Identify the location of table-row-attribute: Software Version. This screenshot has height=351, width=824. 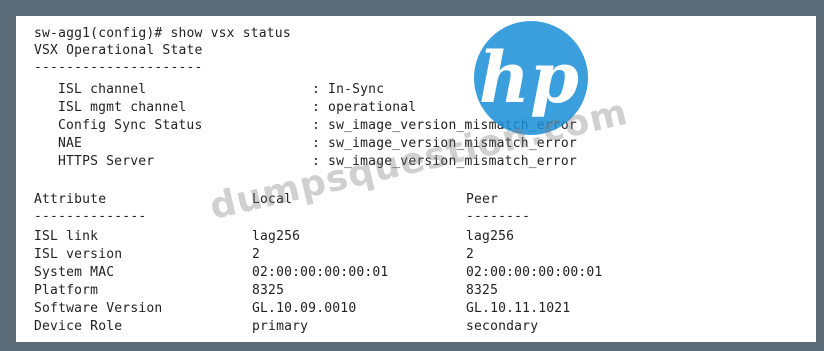
(98, 308).